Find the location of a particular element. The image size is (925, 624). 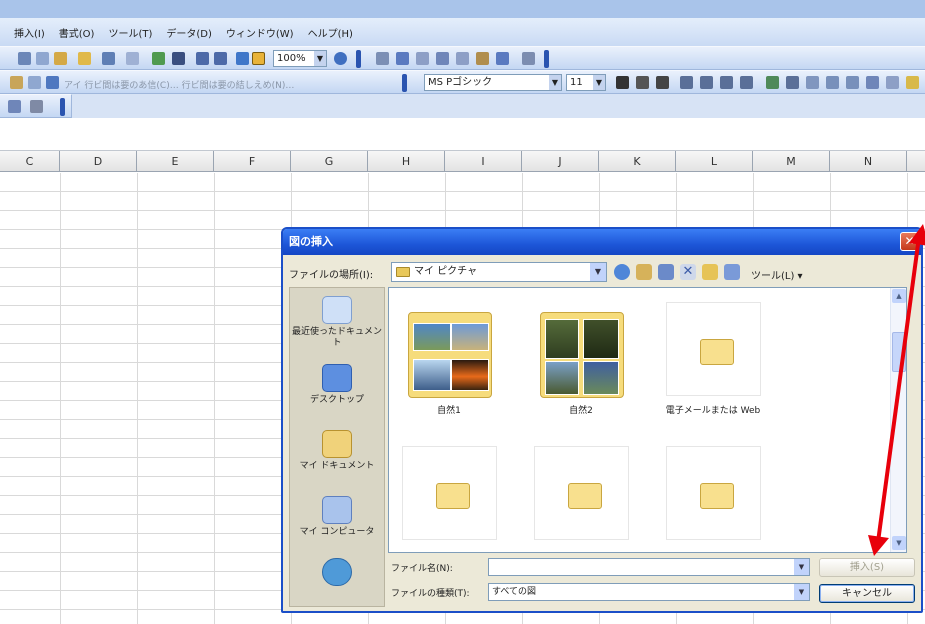

redo-icon is located at coordinates (132, 58).